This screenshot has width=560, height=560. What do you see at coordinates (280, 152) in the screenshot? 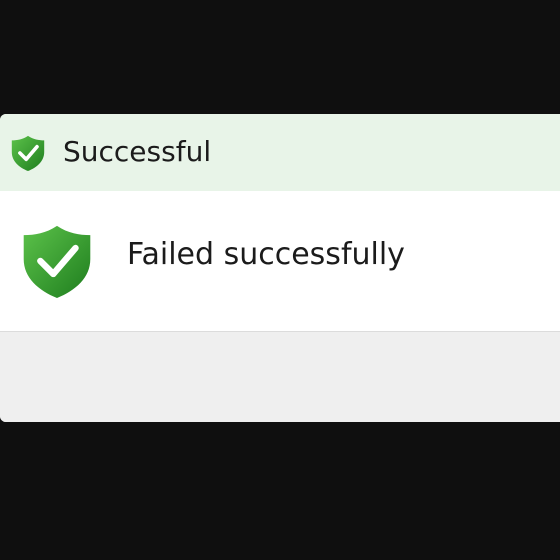
I see `dialog-title-bar: Successful` at bounding box center [280, 152].